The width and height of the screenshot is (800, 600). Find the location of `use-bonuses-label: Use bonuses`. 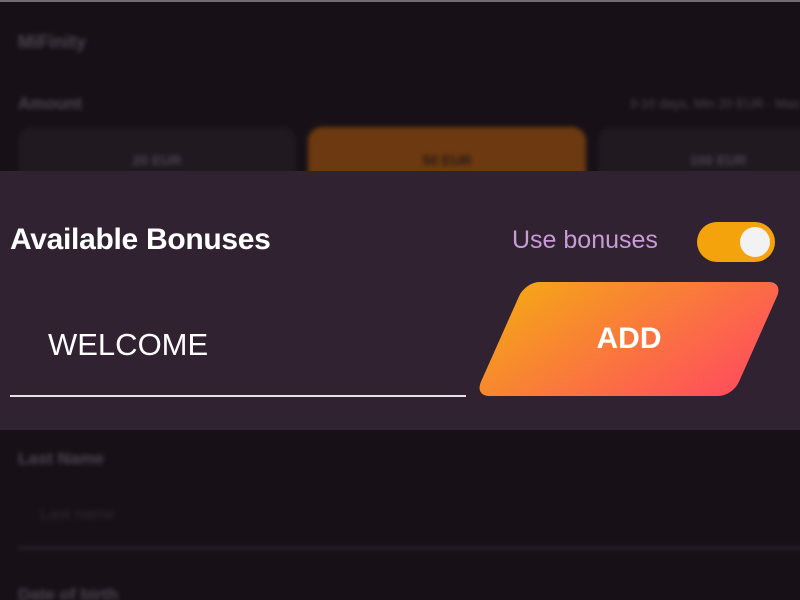

use-bonuses-label: Use bonuses is located at coordinates (585, 240).